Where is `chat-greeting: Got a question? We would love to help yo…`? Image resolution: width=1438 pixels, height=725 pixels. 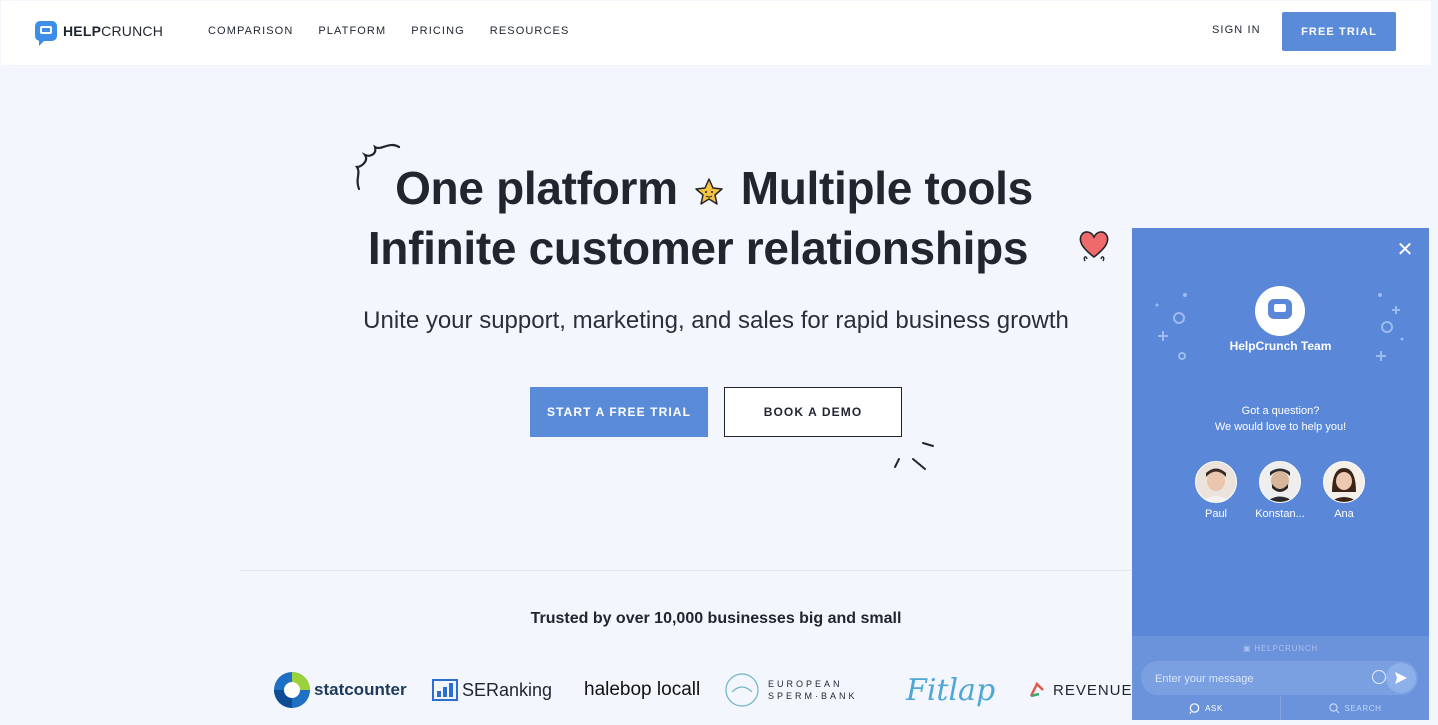 chat-greeting: Got a question? We would love to help yo… is located at coordinates (1280, 419).